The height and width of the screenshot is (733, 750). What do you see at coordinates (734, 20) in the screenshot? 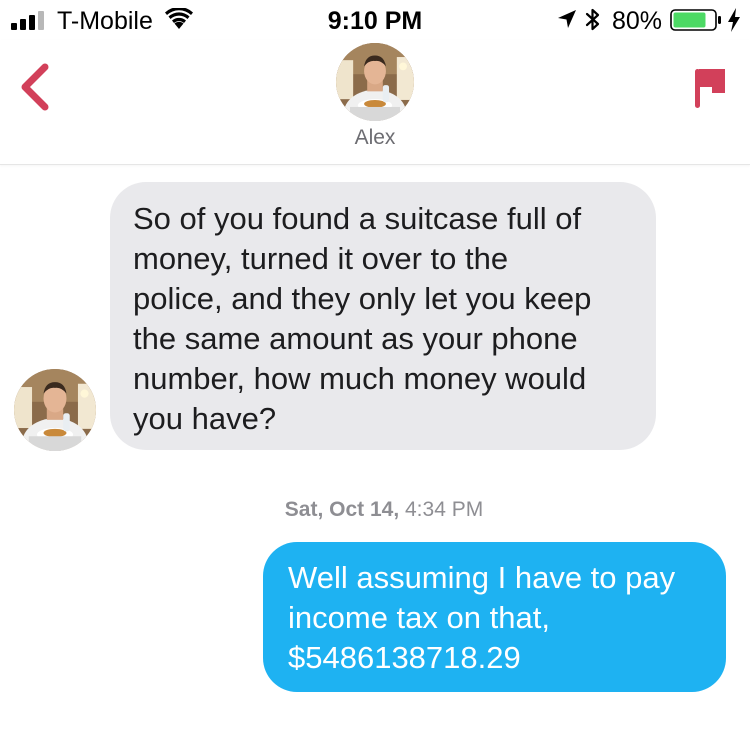
I see `charging-bolt-icon` at bounding box center [734, 20].